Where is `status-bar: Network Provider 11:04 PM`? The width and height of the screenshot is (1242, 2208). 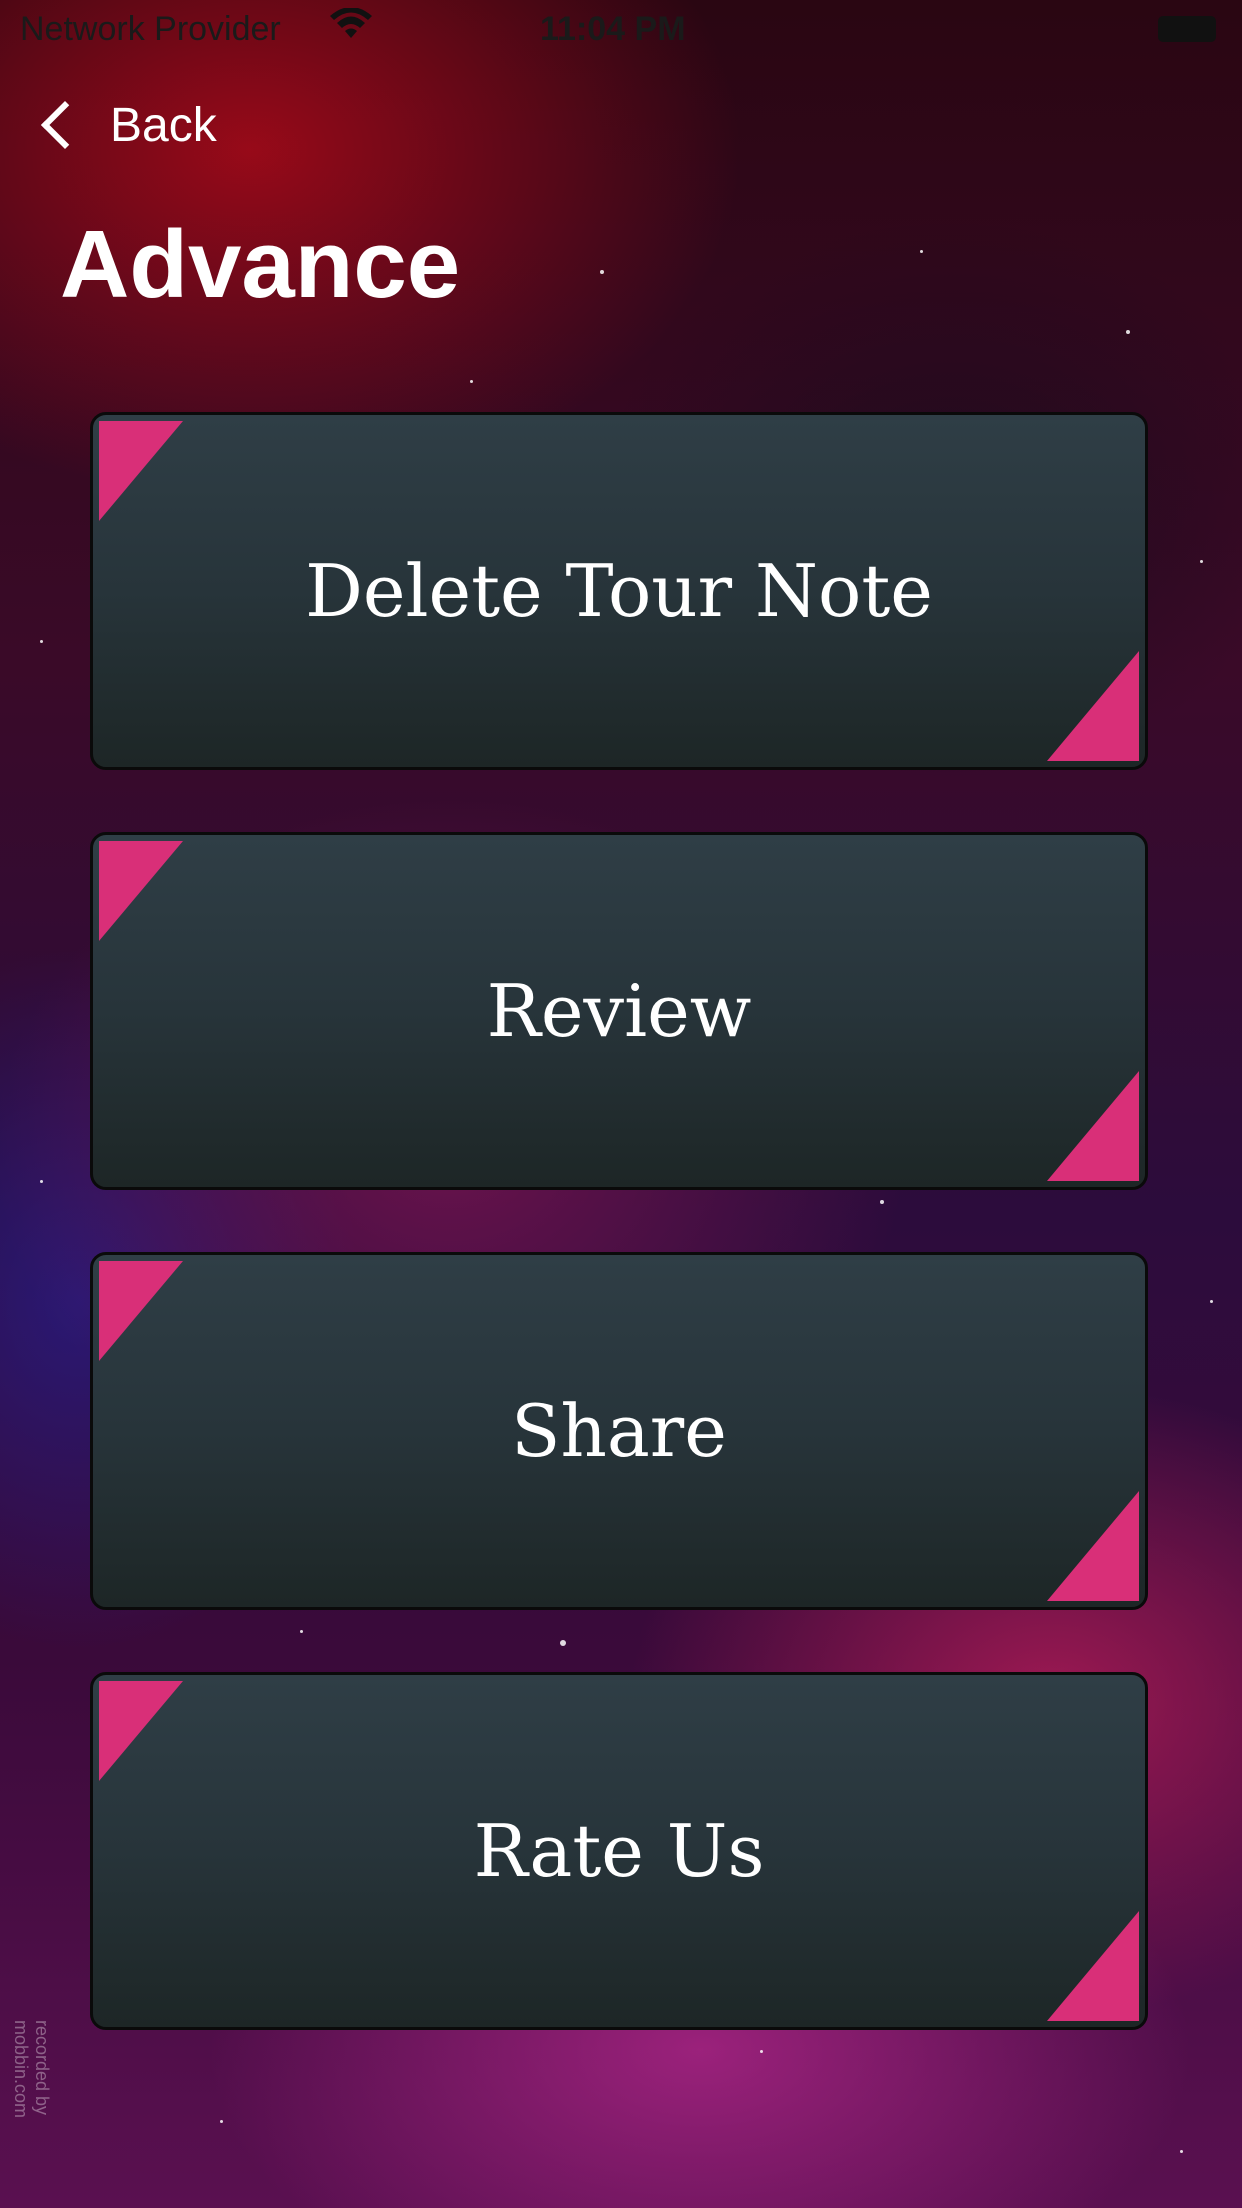 status-bar: Network Provider 11:04 PM is located at coordinates (621, 30).